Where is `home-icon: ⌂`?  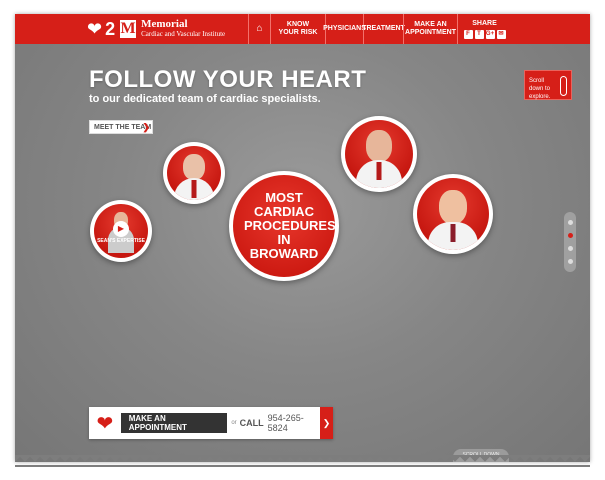
home-icon: ⌂ is located at coordinates (259, 28).